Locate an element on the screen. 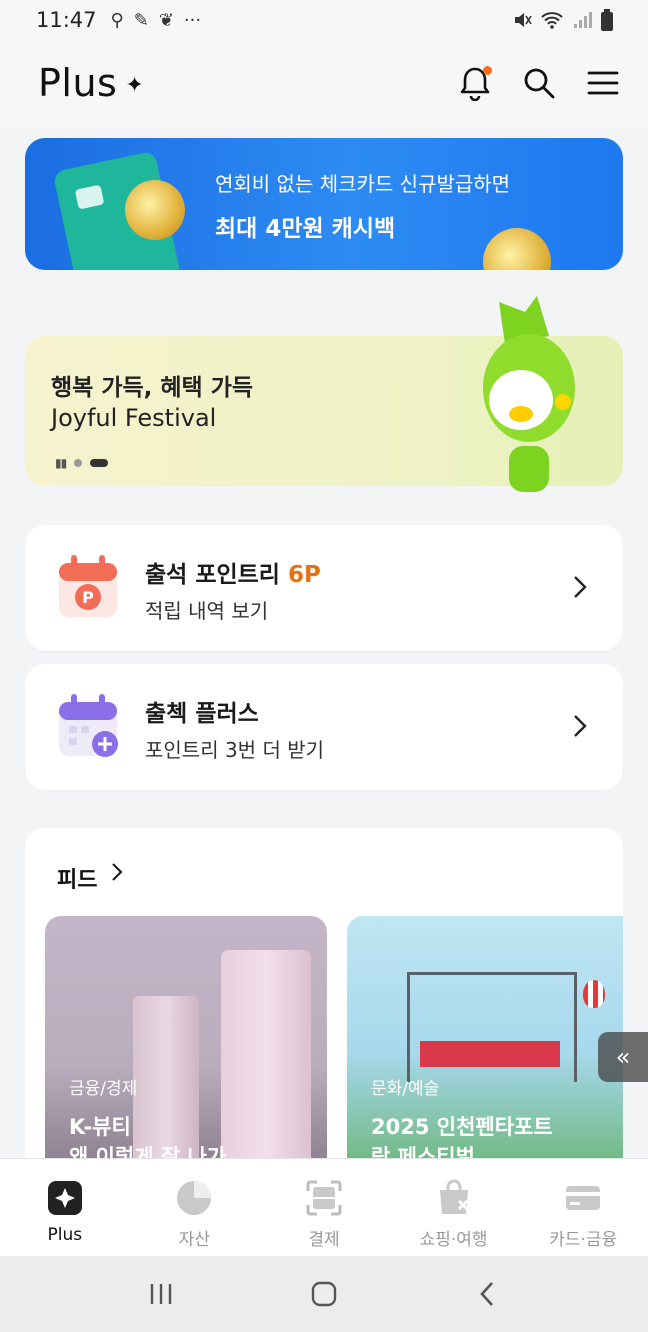  tab-payment: 결제 is located at coordinates (324, 1207).